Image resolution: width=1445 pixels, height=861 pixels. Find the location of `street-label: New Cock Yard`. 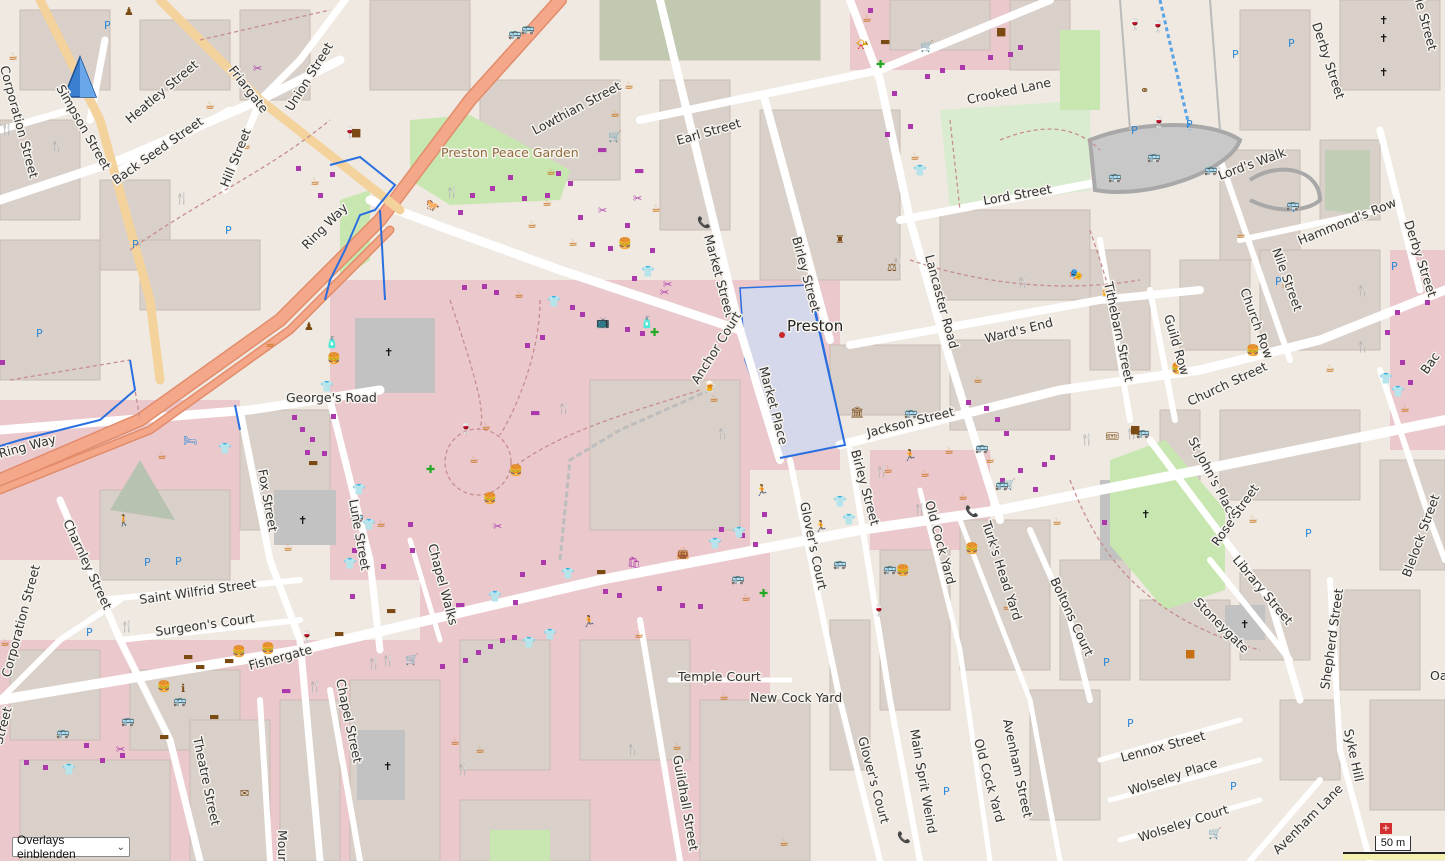

street-label: New Cock Yard is located at coordinates (796, 697).